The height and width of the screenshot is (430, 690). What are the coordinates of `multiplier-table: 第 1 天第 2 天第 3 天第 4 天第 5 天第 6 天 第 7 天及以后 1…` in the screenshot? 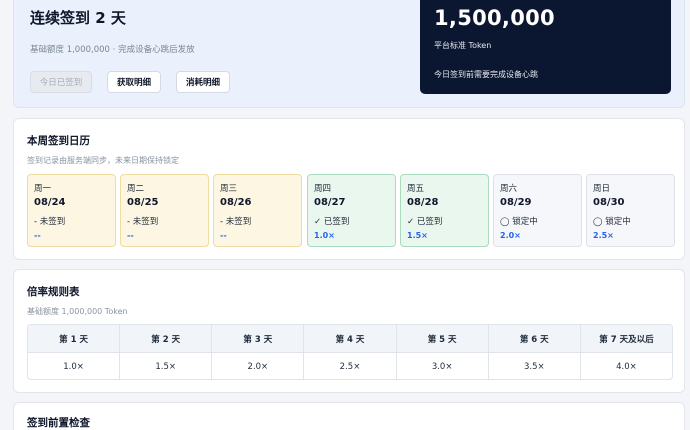 It's located at (350, 352).